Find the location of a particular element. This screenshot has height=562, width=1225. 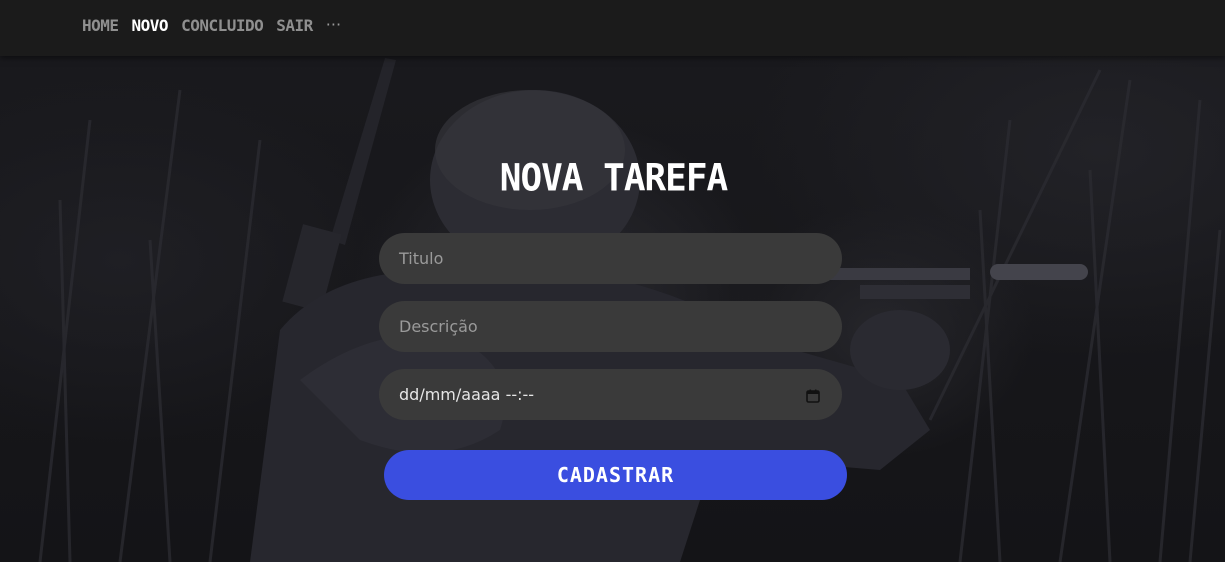

nav-item-home: HOME is located at coordinates (100, 26).